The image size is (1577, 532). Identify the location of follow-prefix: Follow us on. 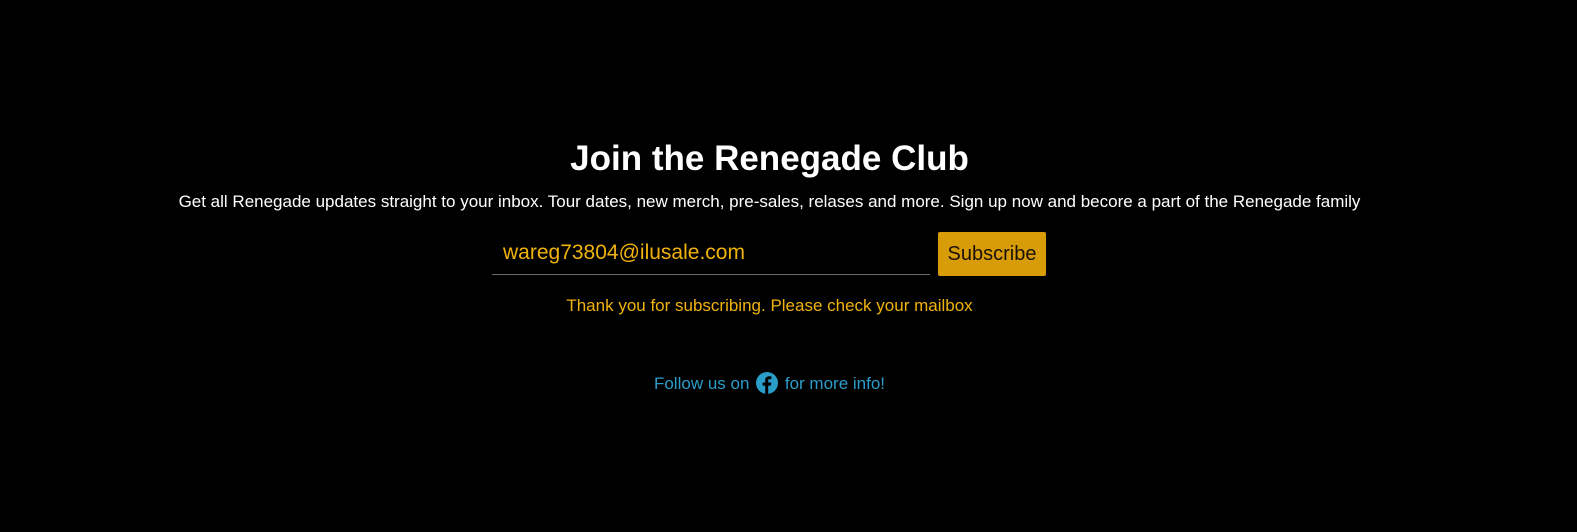
(701, 383).